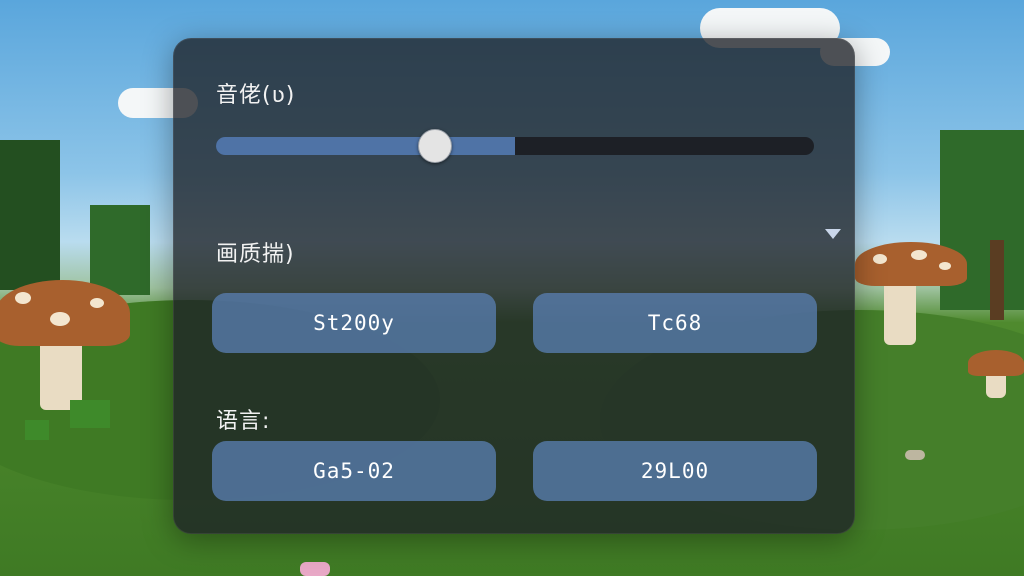  I want to click on rock, so click(915, 455).